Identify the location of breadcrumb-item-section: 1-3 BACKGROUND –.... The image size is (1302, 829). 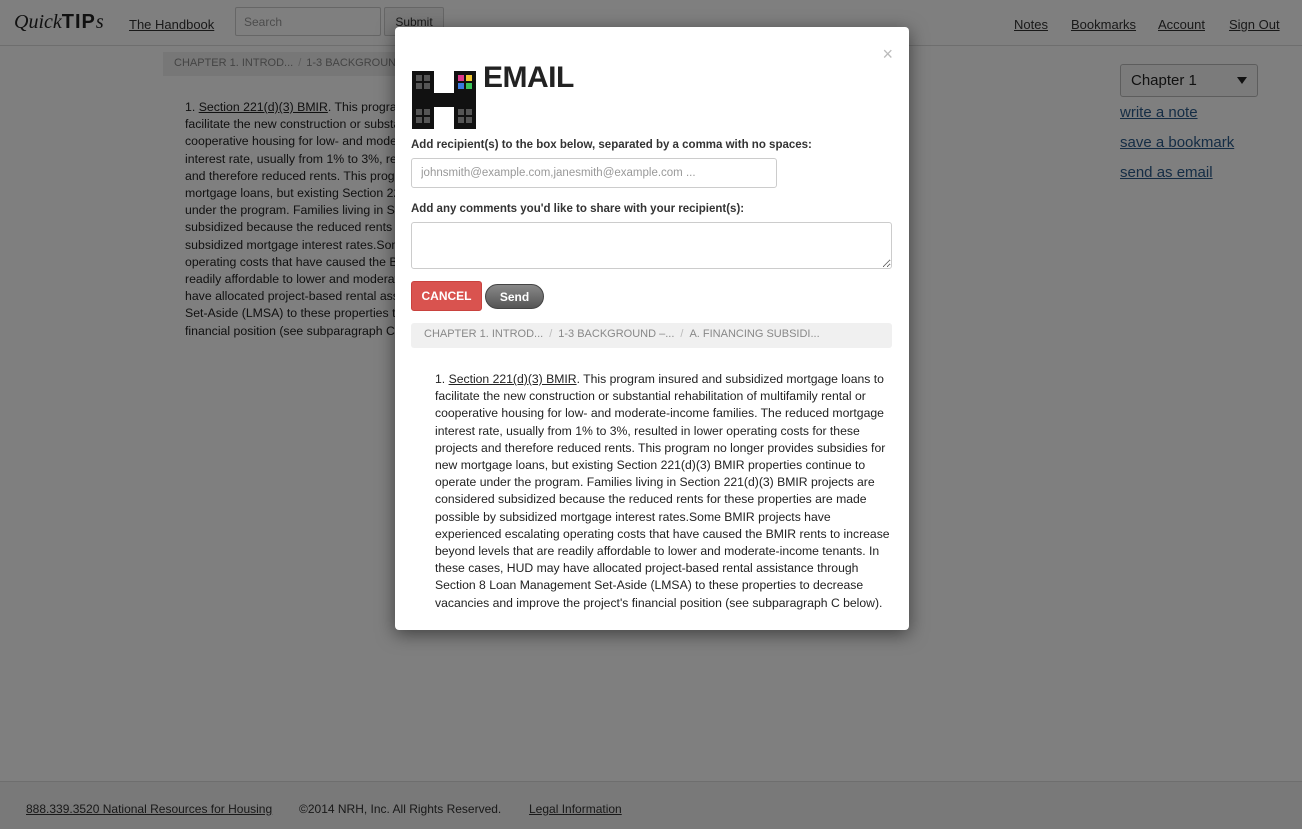
(616, 334).